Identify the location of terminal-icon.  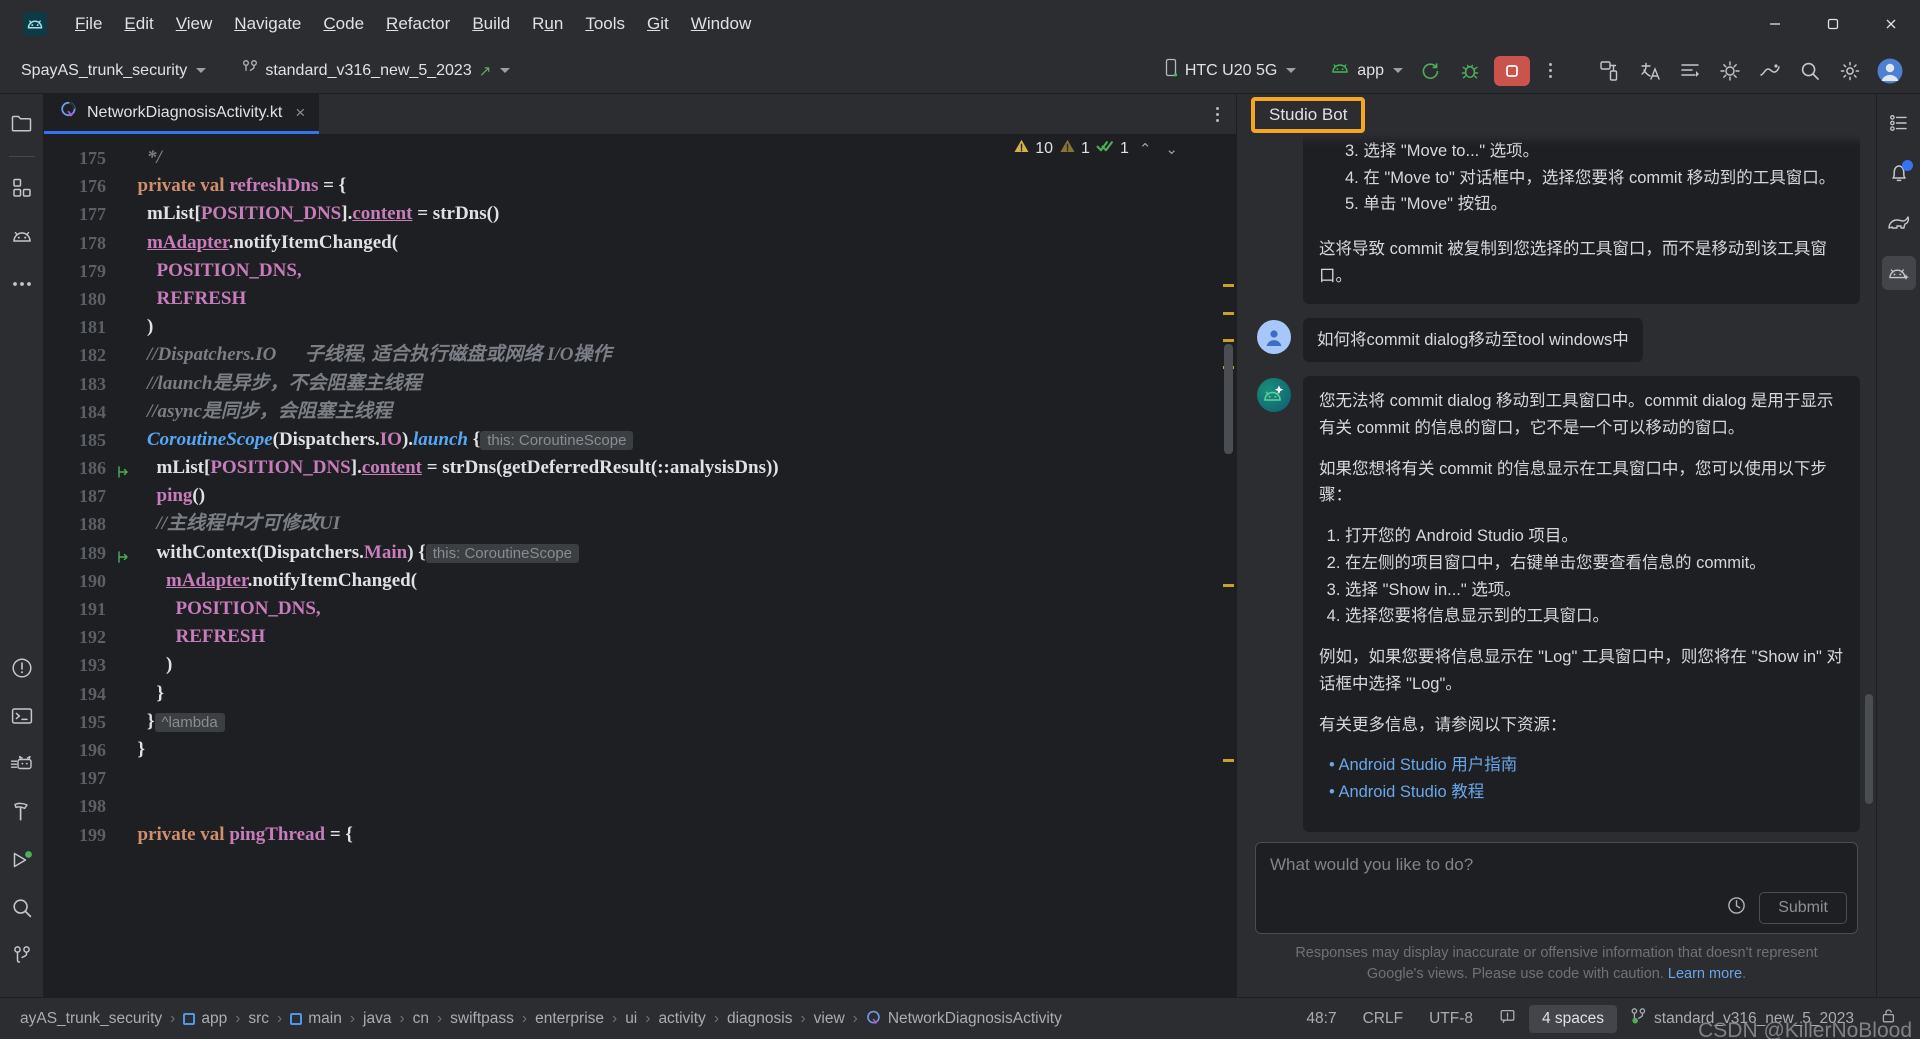
(22, 716).